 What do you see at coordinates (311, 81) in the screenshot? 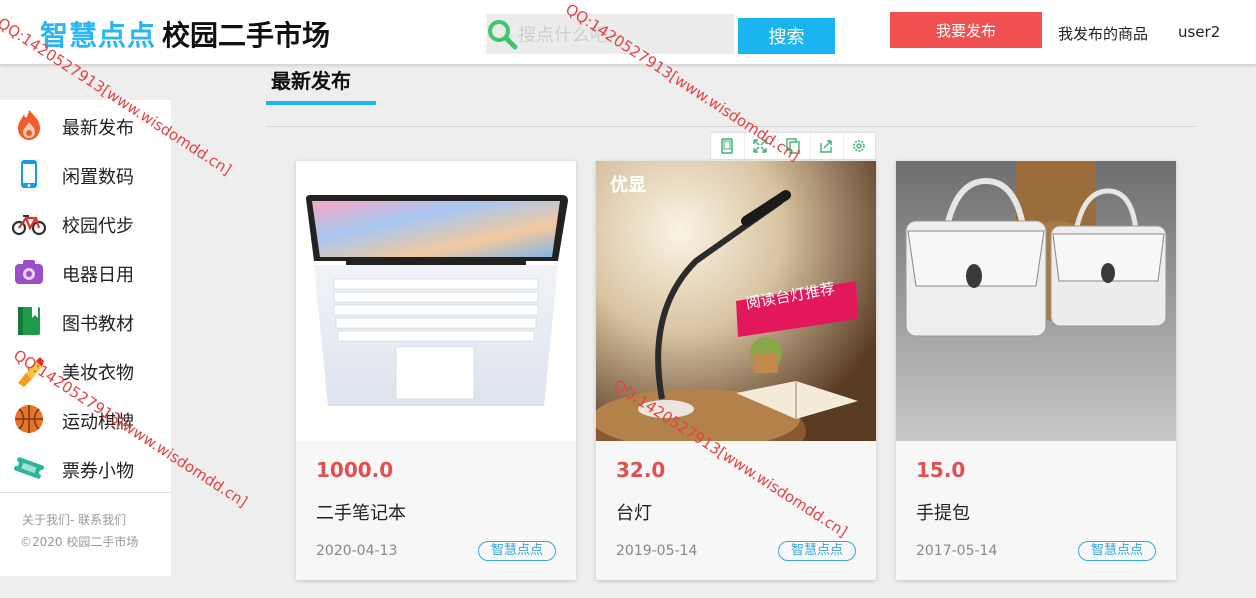
I see `section-title: 最新发布` at bounding box center [311, 81].